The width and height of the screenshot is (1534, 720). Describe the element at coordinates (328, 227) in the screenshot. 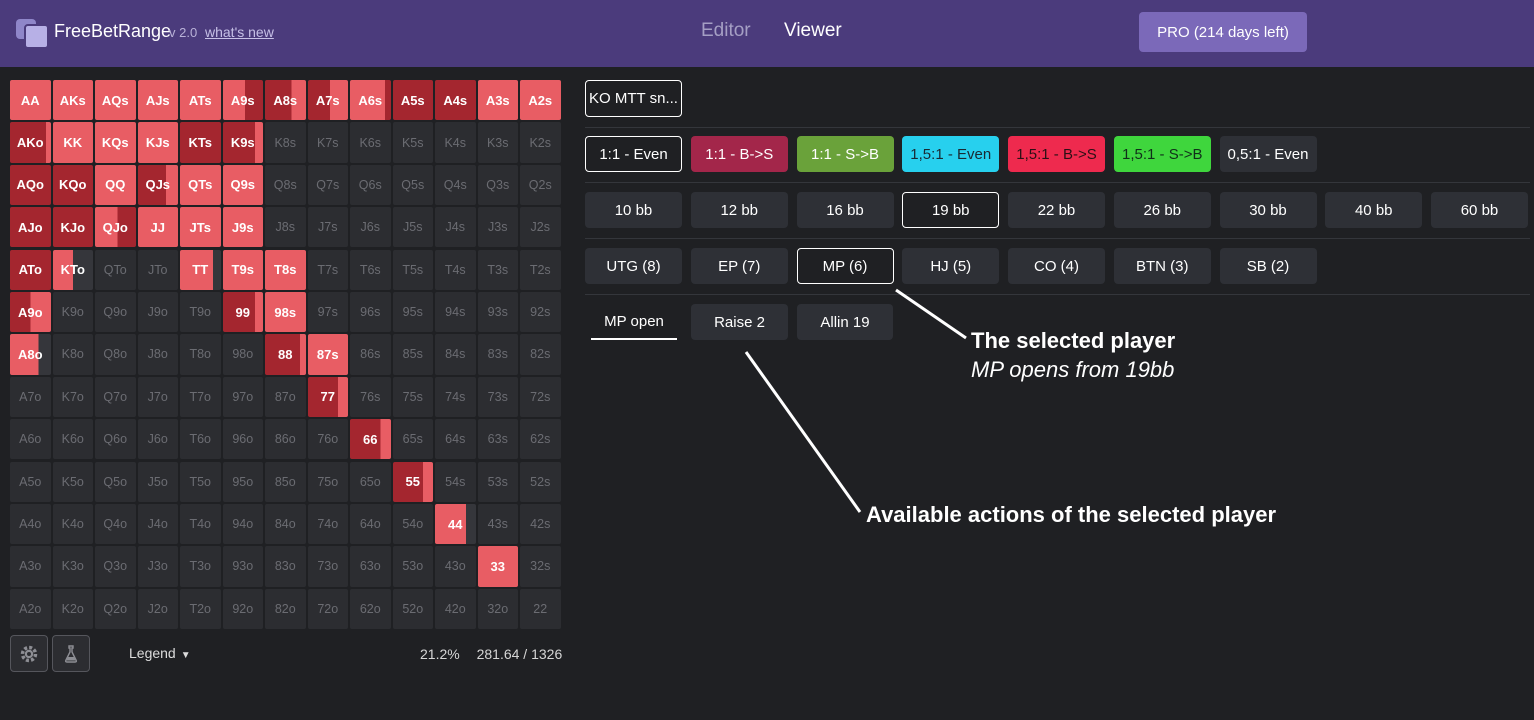

I see `hand-label: J7s` at that location.